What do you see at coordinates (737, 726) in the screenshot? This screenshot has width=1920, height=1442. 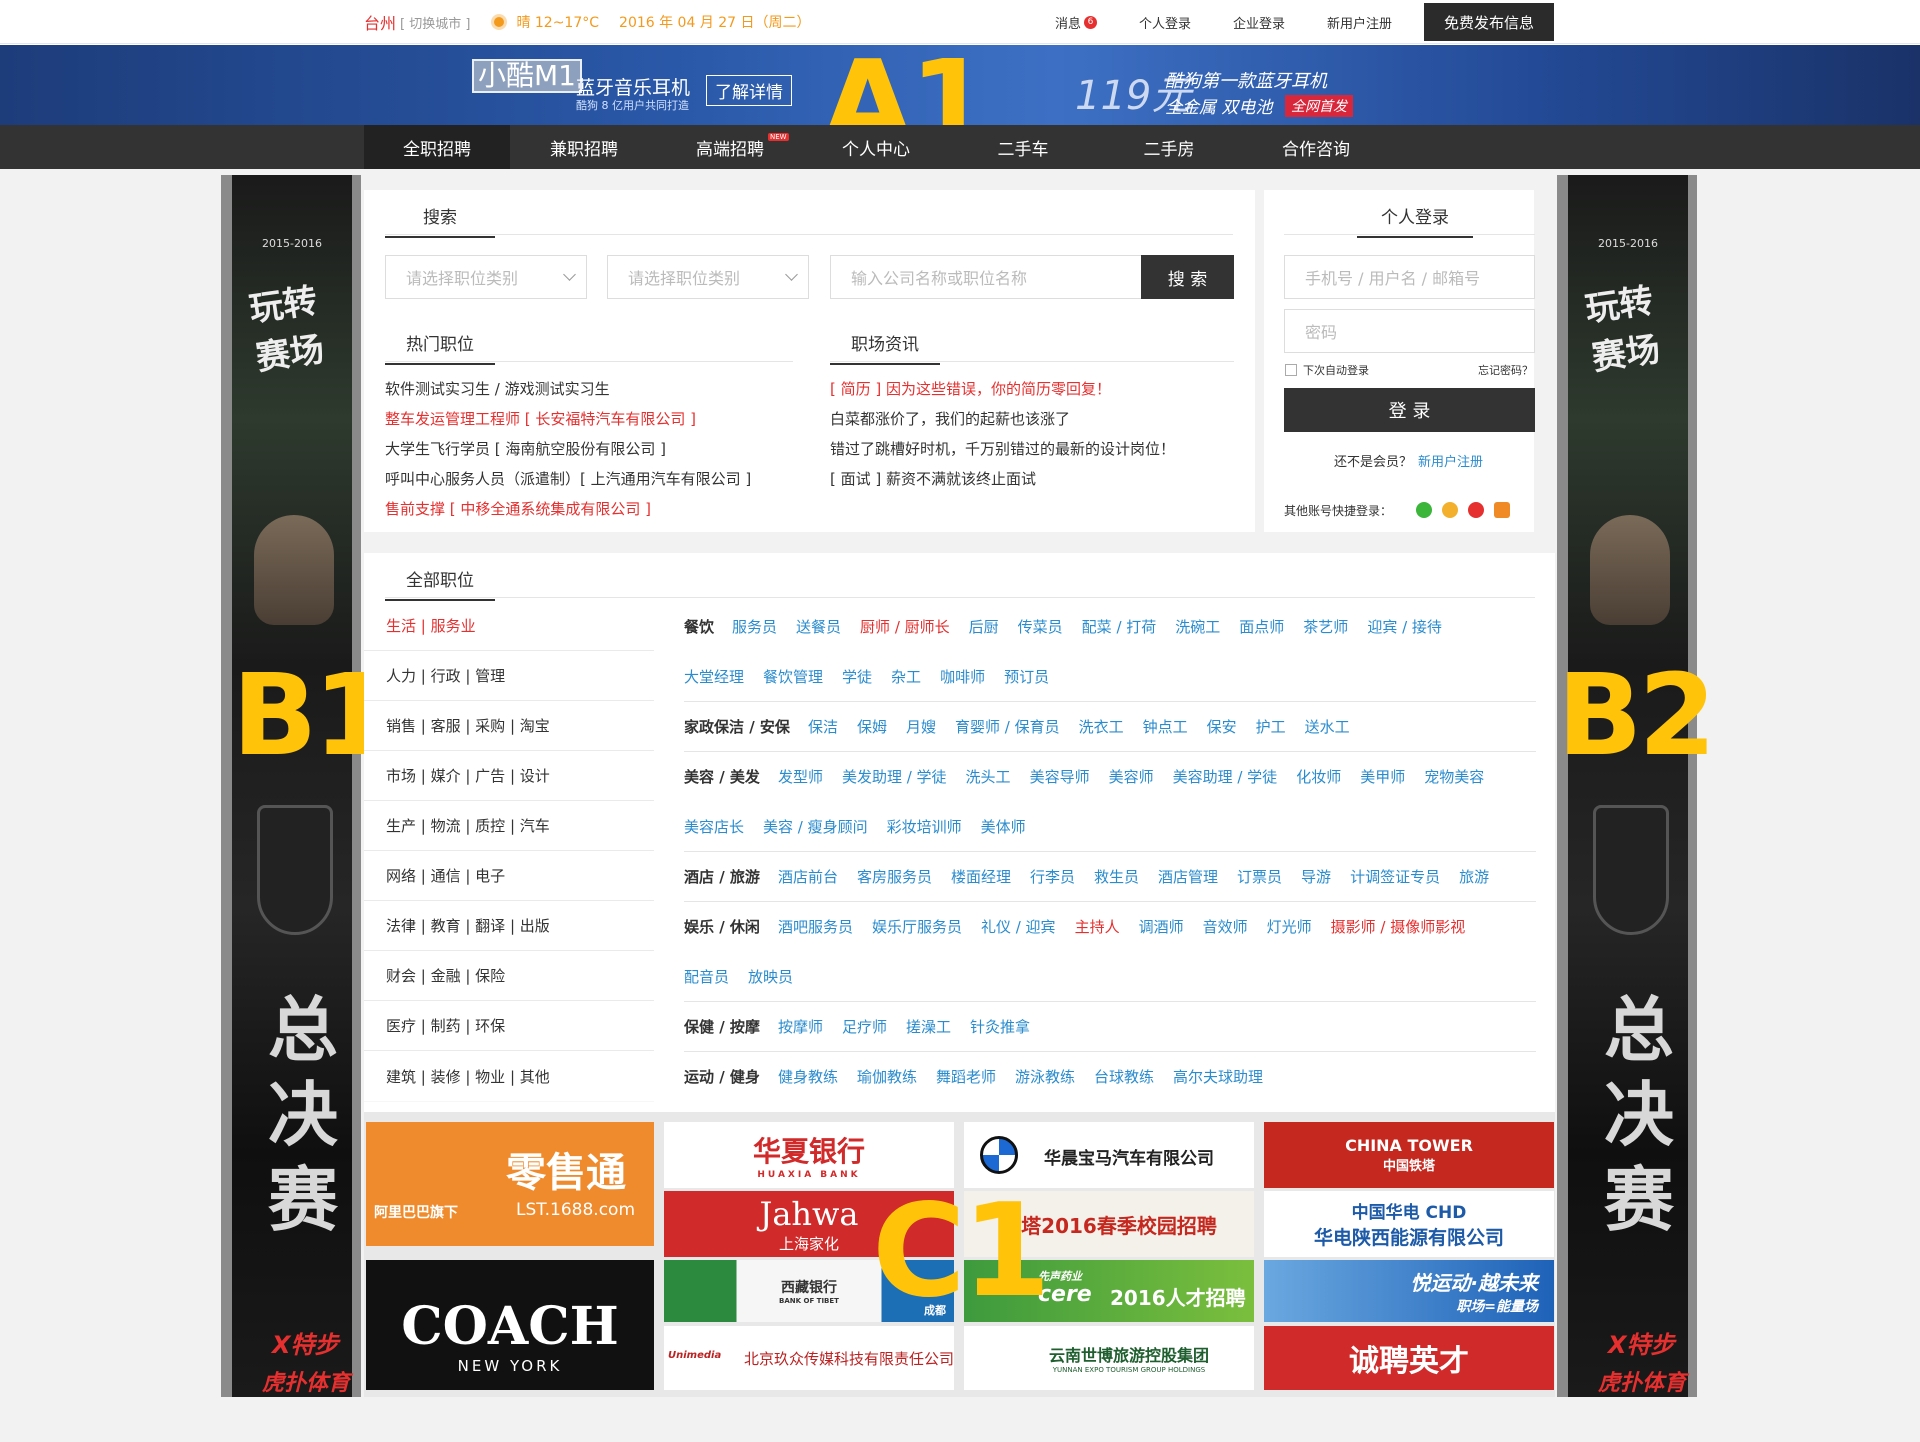 I see `job-row-heading: 家政保洁 / 安保` at bounding box center [737, 726].